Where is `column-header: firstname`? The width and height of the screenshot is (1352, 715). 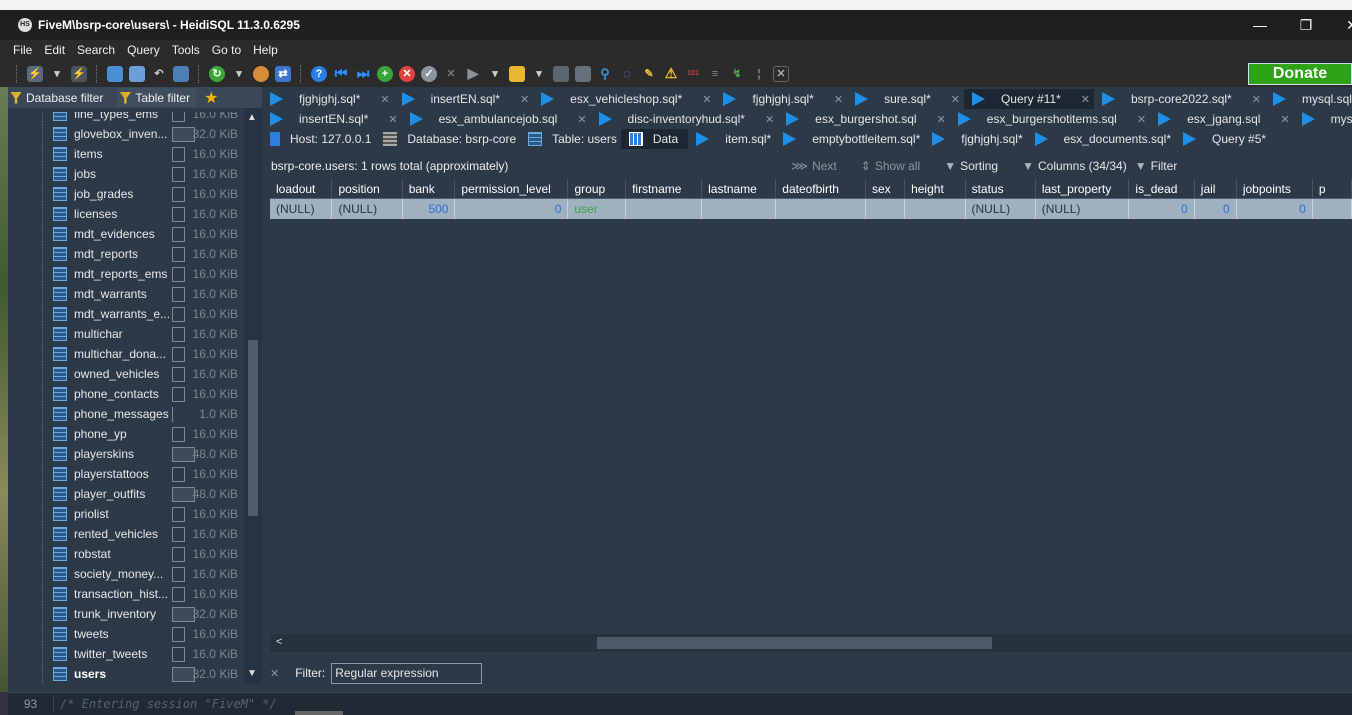
column-header: firstname is located at coordinates (664, 189).